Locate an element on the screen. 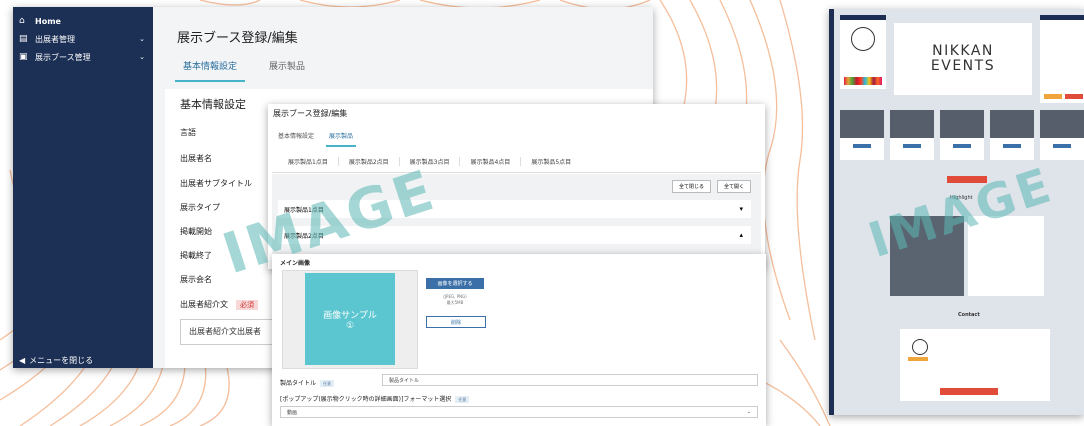  select-image-button: 画像を選択する is located at coordinates (455, 283).